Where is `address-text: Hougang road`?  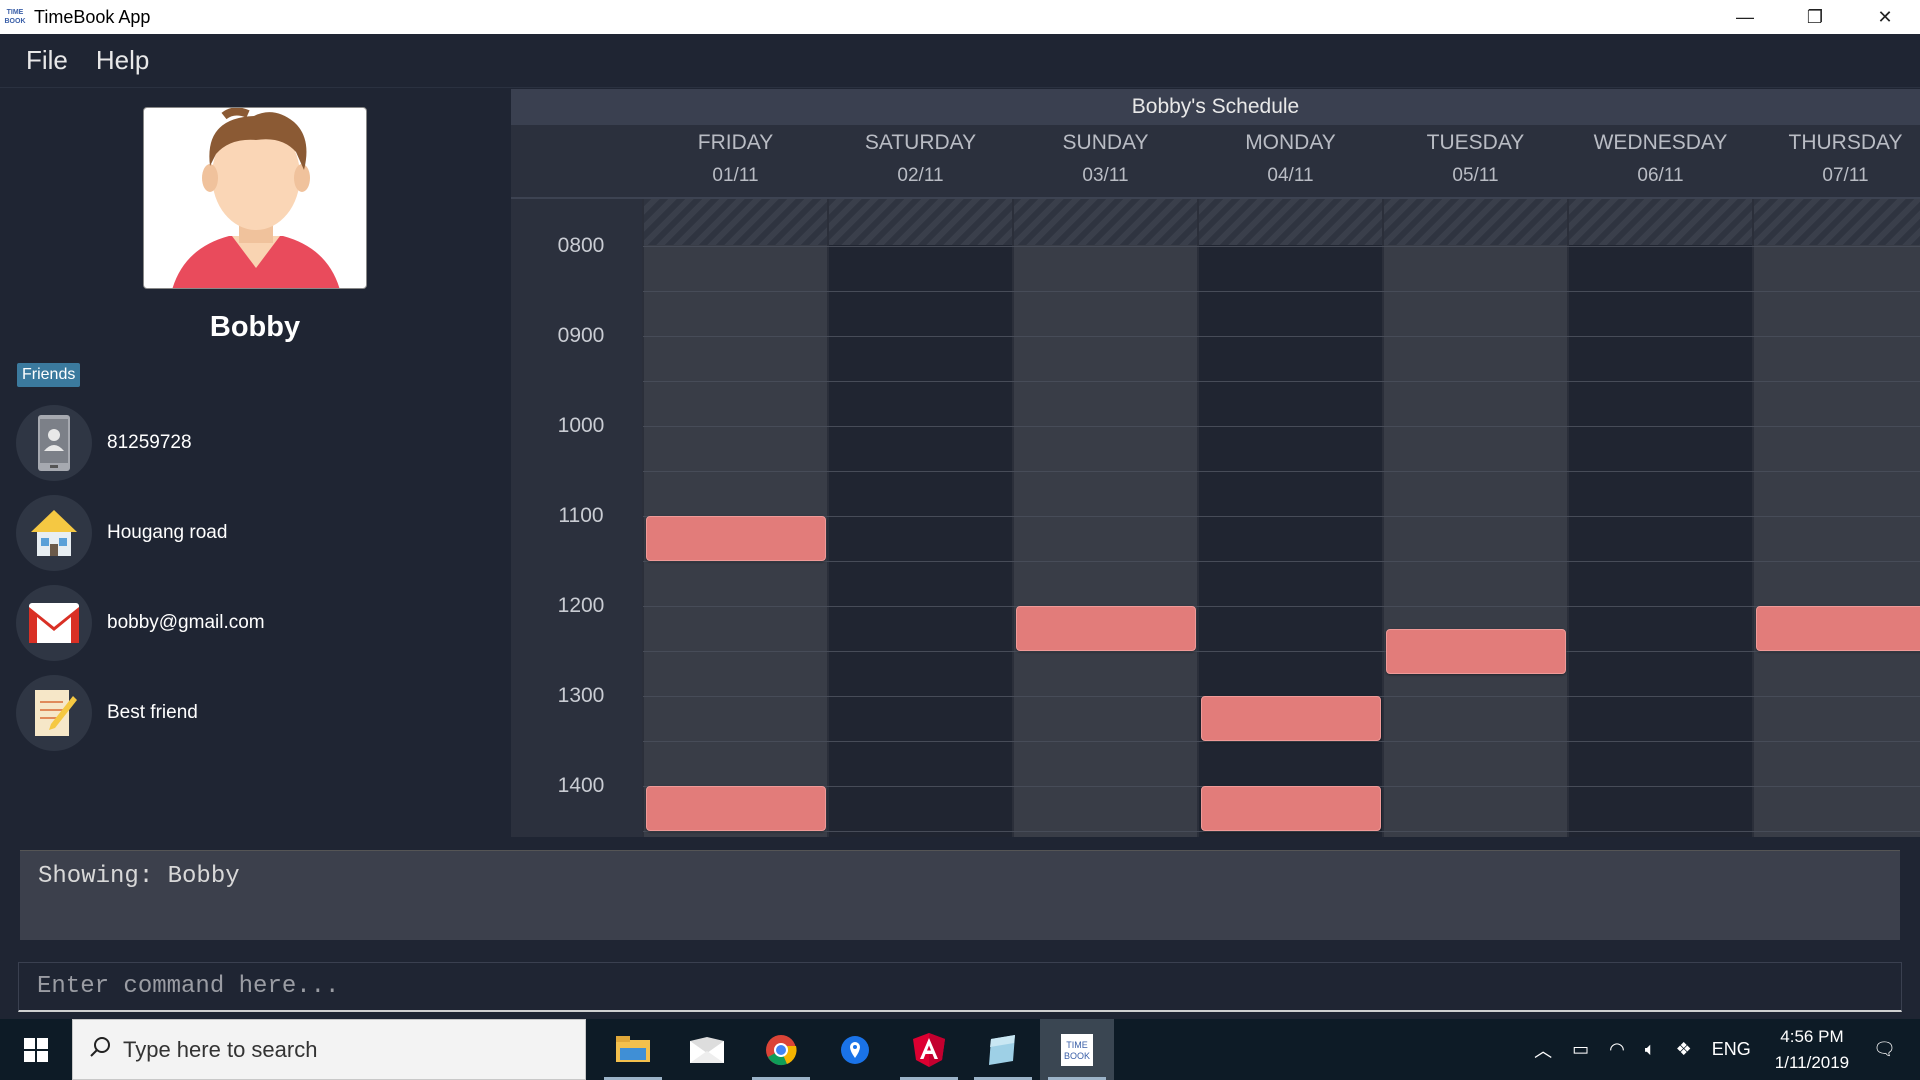
address-text: Hougang road is located at coordinates (167, 532).